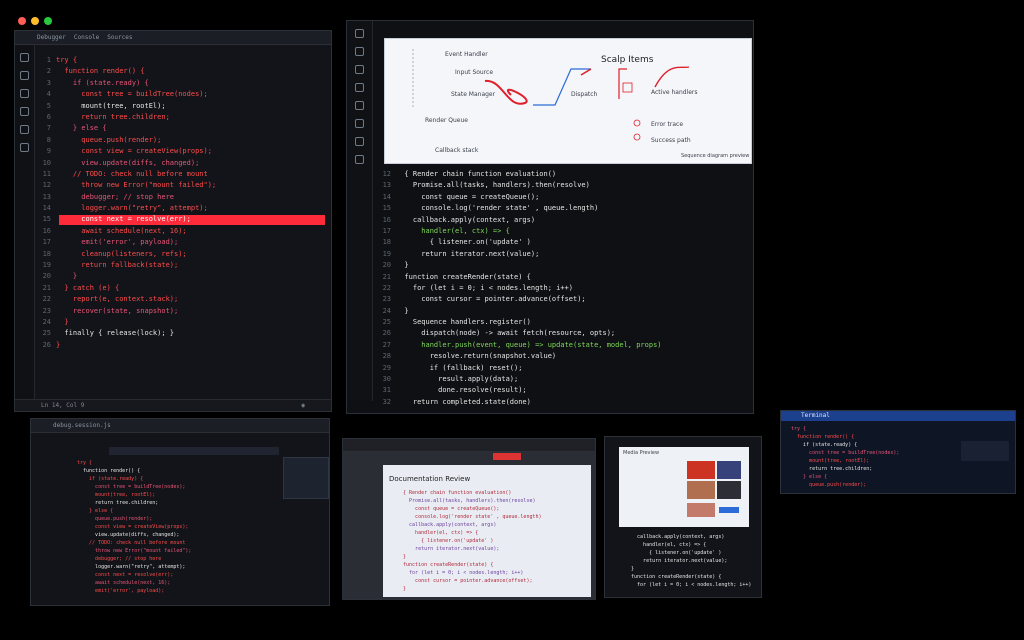 The height and width of the screenshot is (640, 1024). What do you see at coordinates (182, 208) in the screenshot?
I see `code-line: 14 logger.warn("retry", attempt);` at bounding box center [182, 208].